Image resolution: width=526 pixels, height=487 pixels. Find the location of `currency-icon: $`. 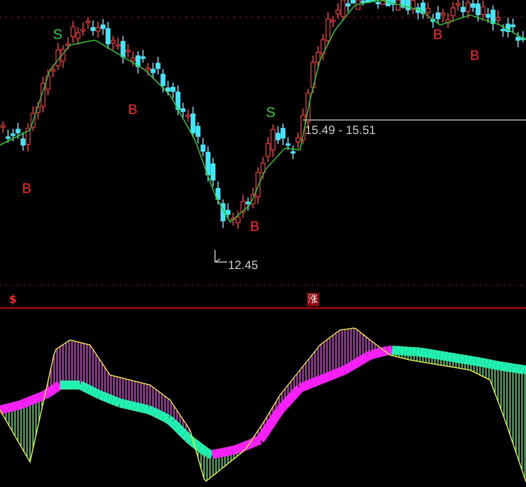

currency-icon: $ is located at coordinates (13, 300).